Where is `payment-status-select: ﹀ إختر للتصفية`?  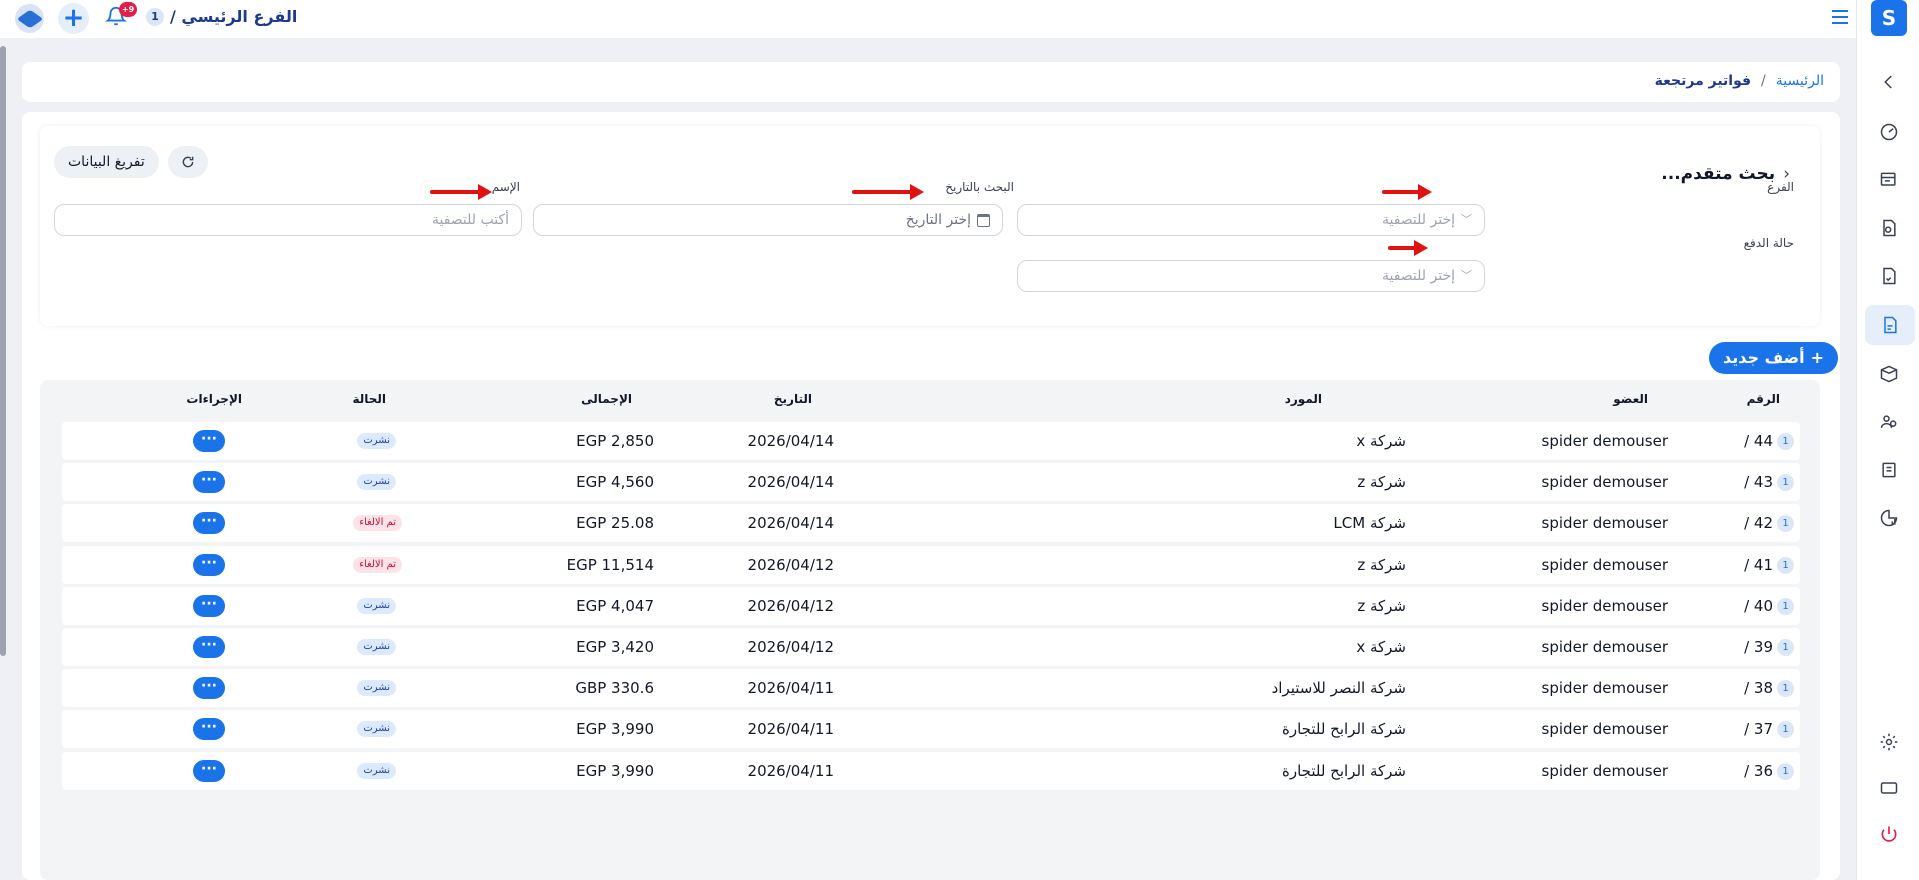 payment-status-select: ﹀ إختر للتصفية is located at coordinates (1251, 276).